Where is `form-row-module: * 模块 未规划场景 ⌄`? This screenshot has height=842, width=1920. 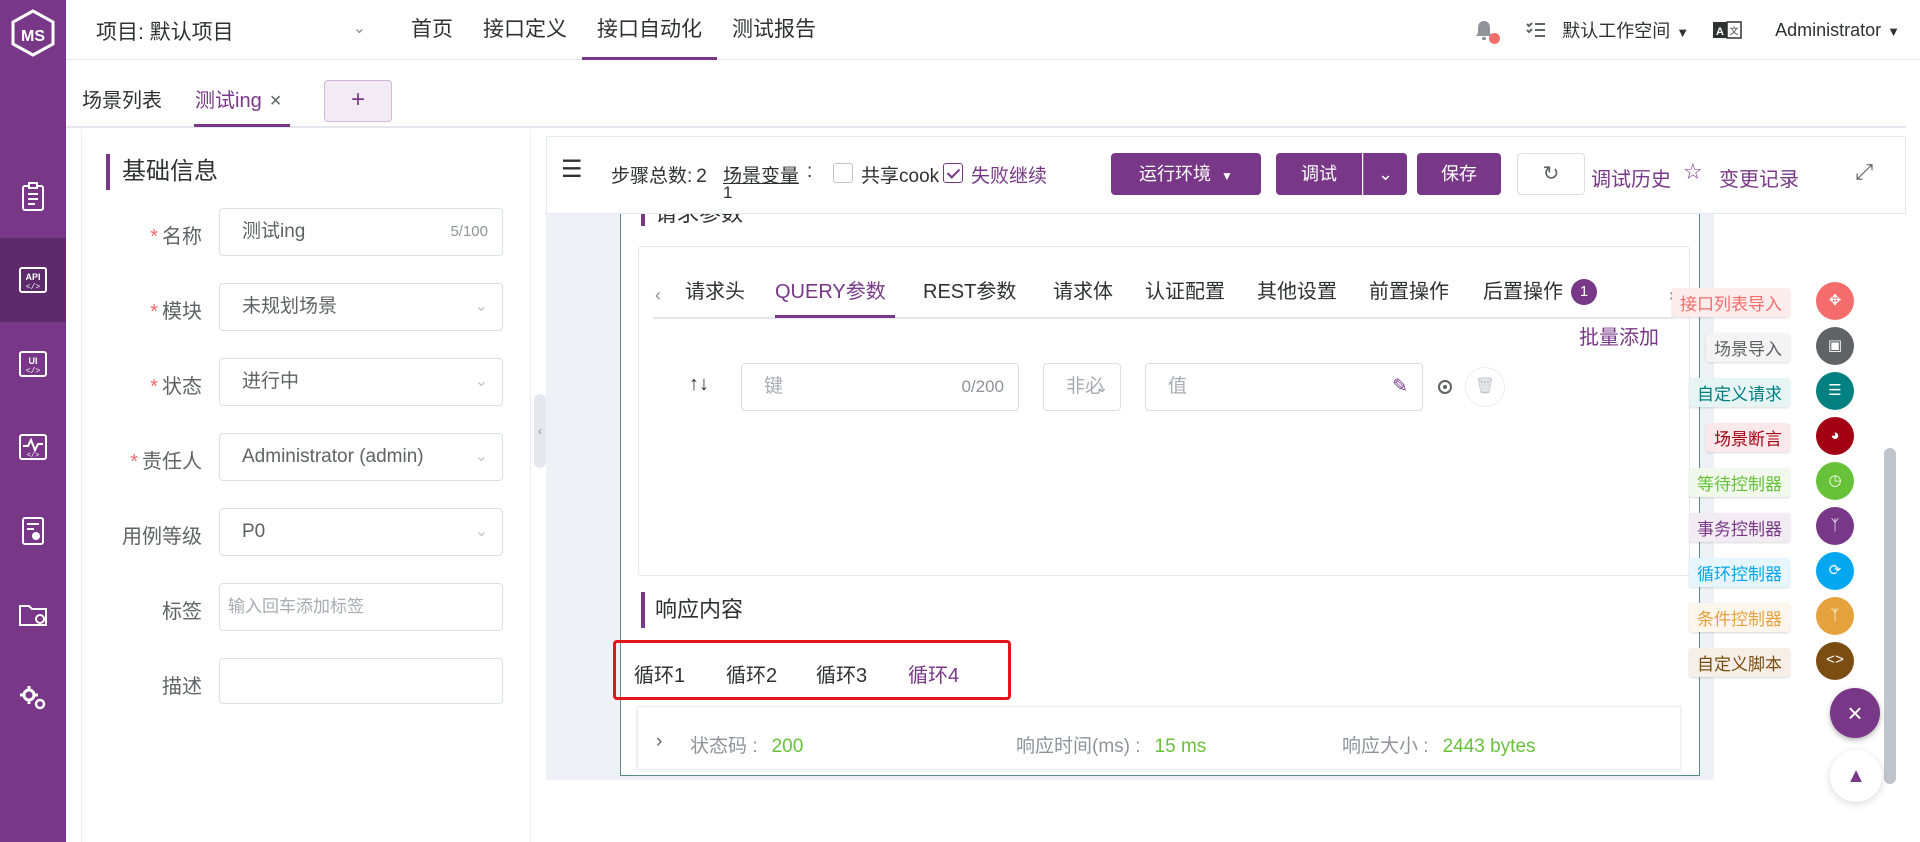
form-row-module: * 模块 未规划场景 ⌄ is located at coordinates (307, 307).